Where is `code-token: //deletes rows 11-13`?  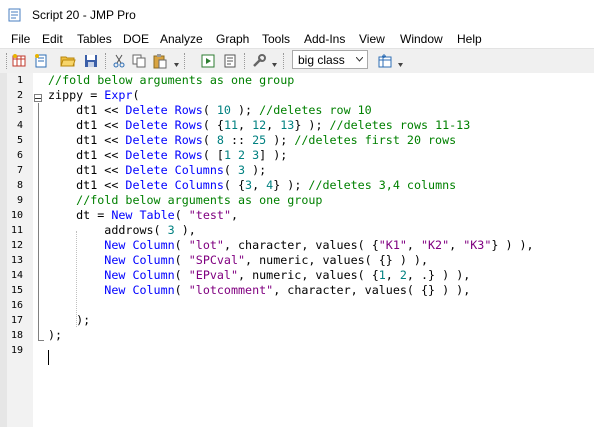 code-token: //deletes rows 11-13 is located at coordinates (400, 125).